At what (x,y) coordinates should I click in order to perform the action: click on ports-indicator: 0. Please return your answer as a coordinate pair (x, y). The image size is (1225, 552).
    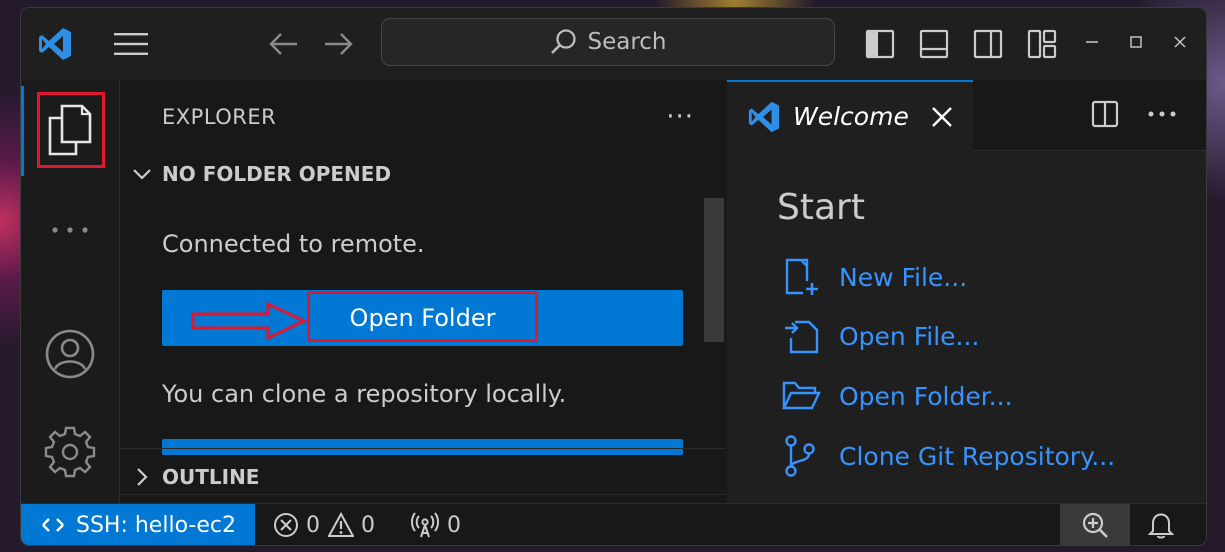
    Looking at the image, I should click on (436, 524).